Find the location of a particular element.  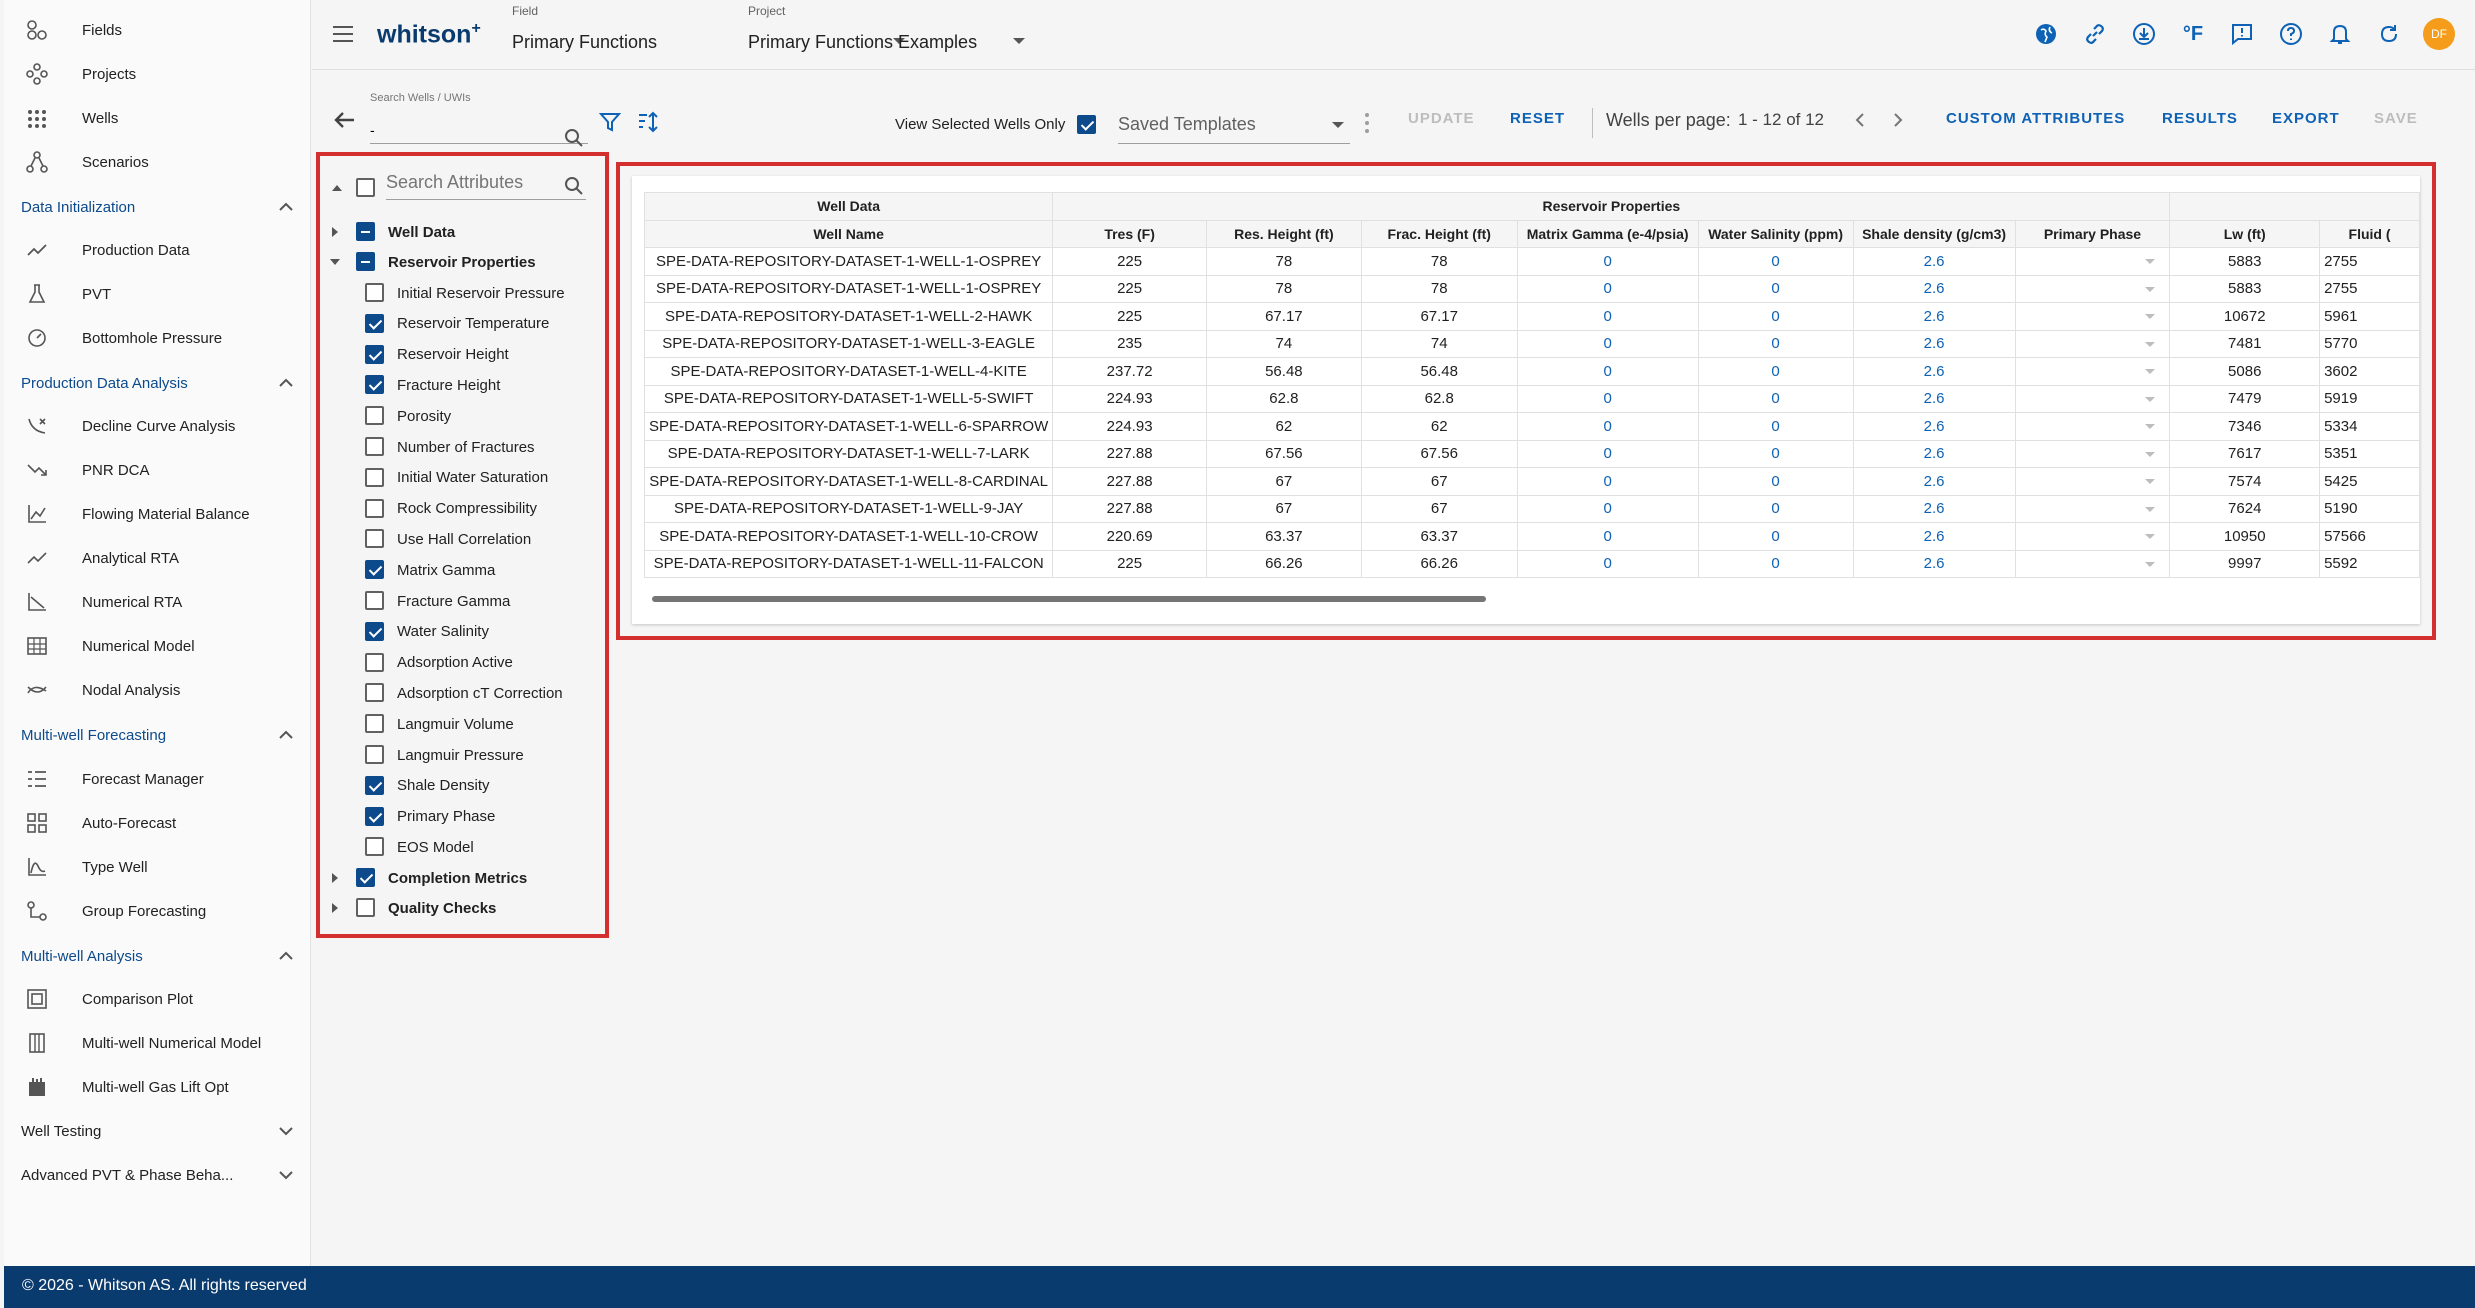

table-column-header: Fluid ( is located at coordinates (2369, 233).